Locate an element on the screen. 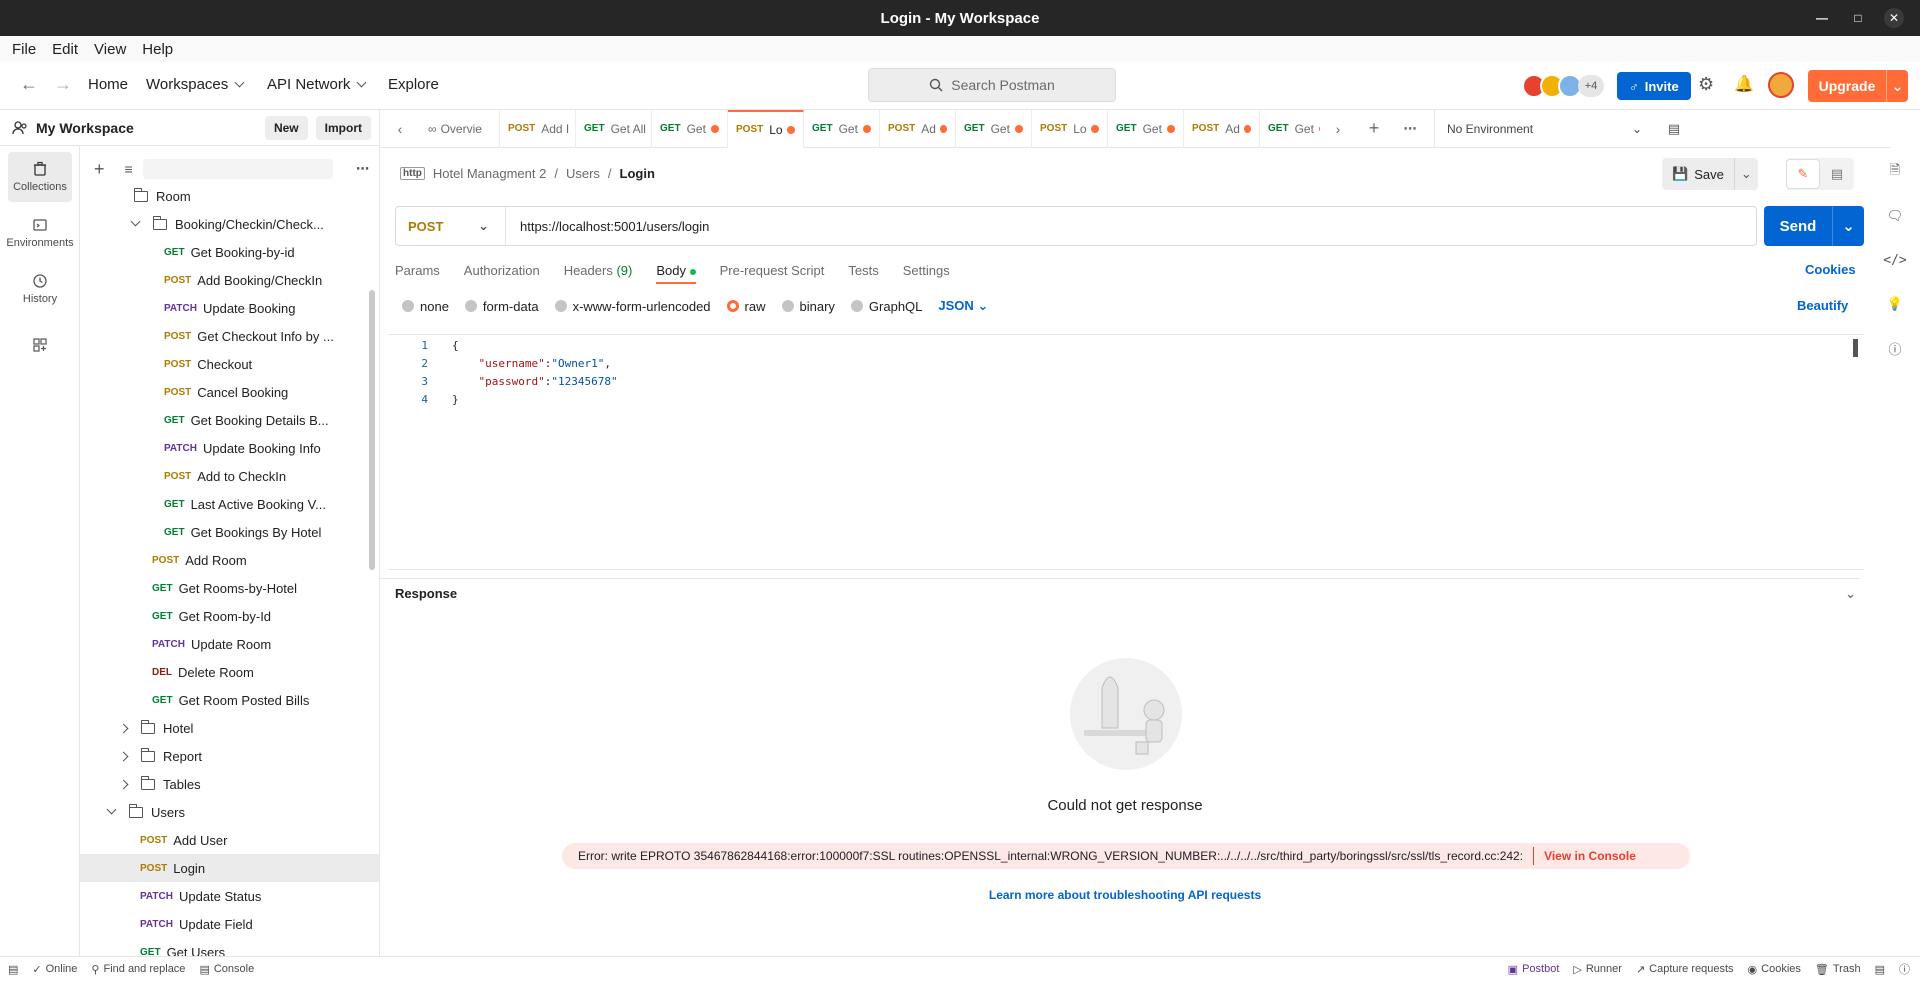 The image size is (1920, 981). search-input: Search Postman is located at coordinates (992, 85).